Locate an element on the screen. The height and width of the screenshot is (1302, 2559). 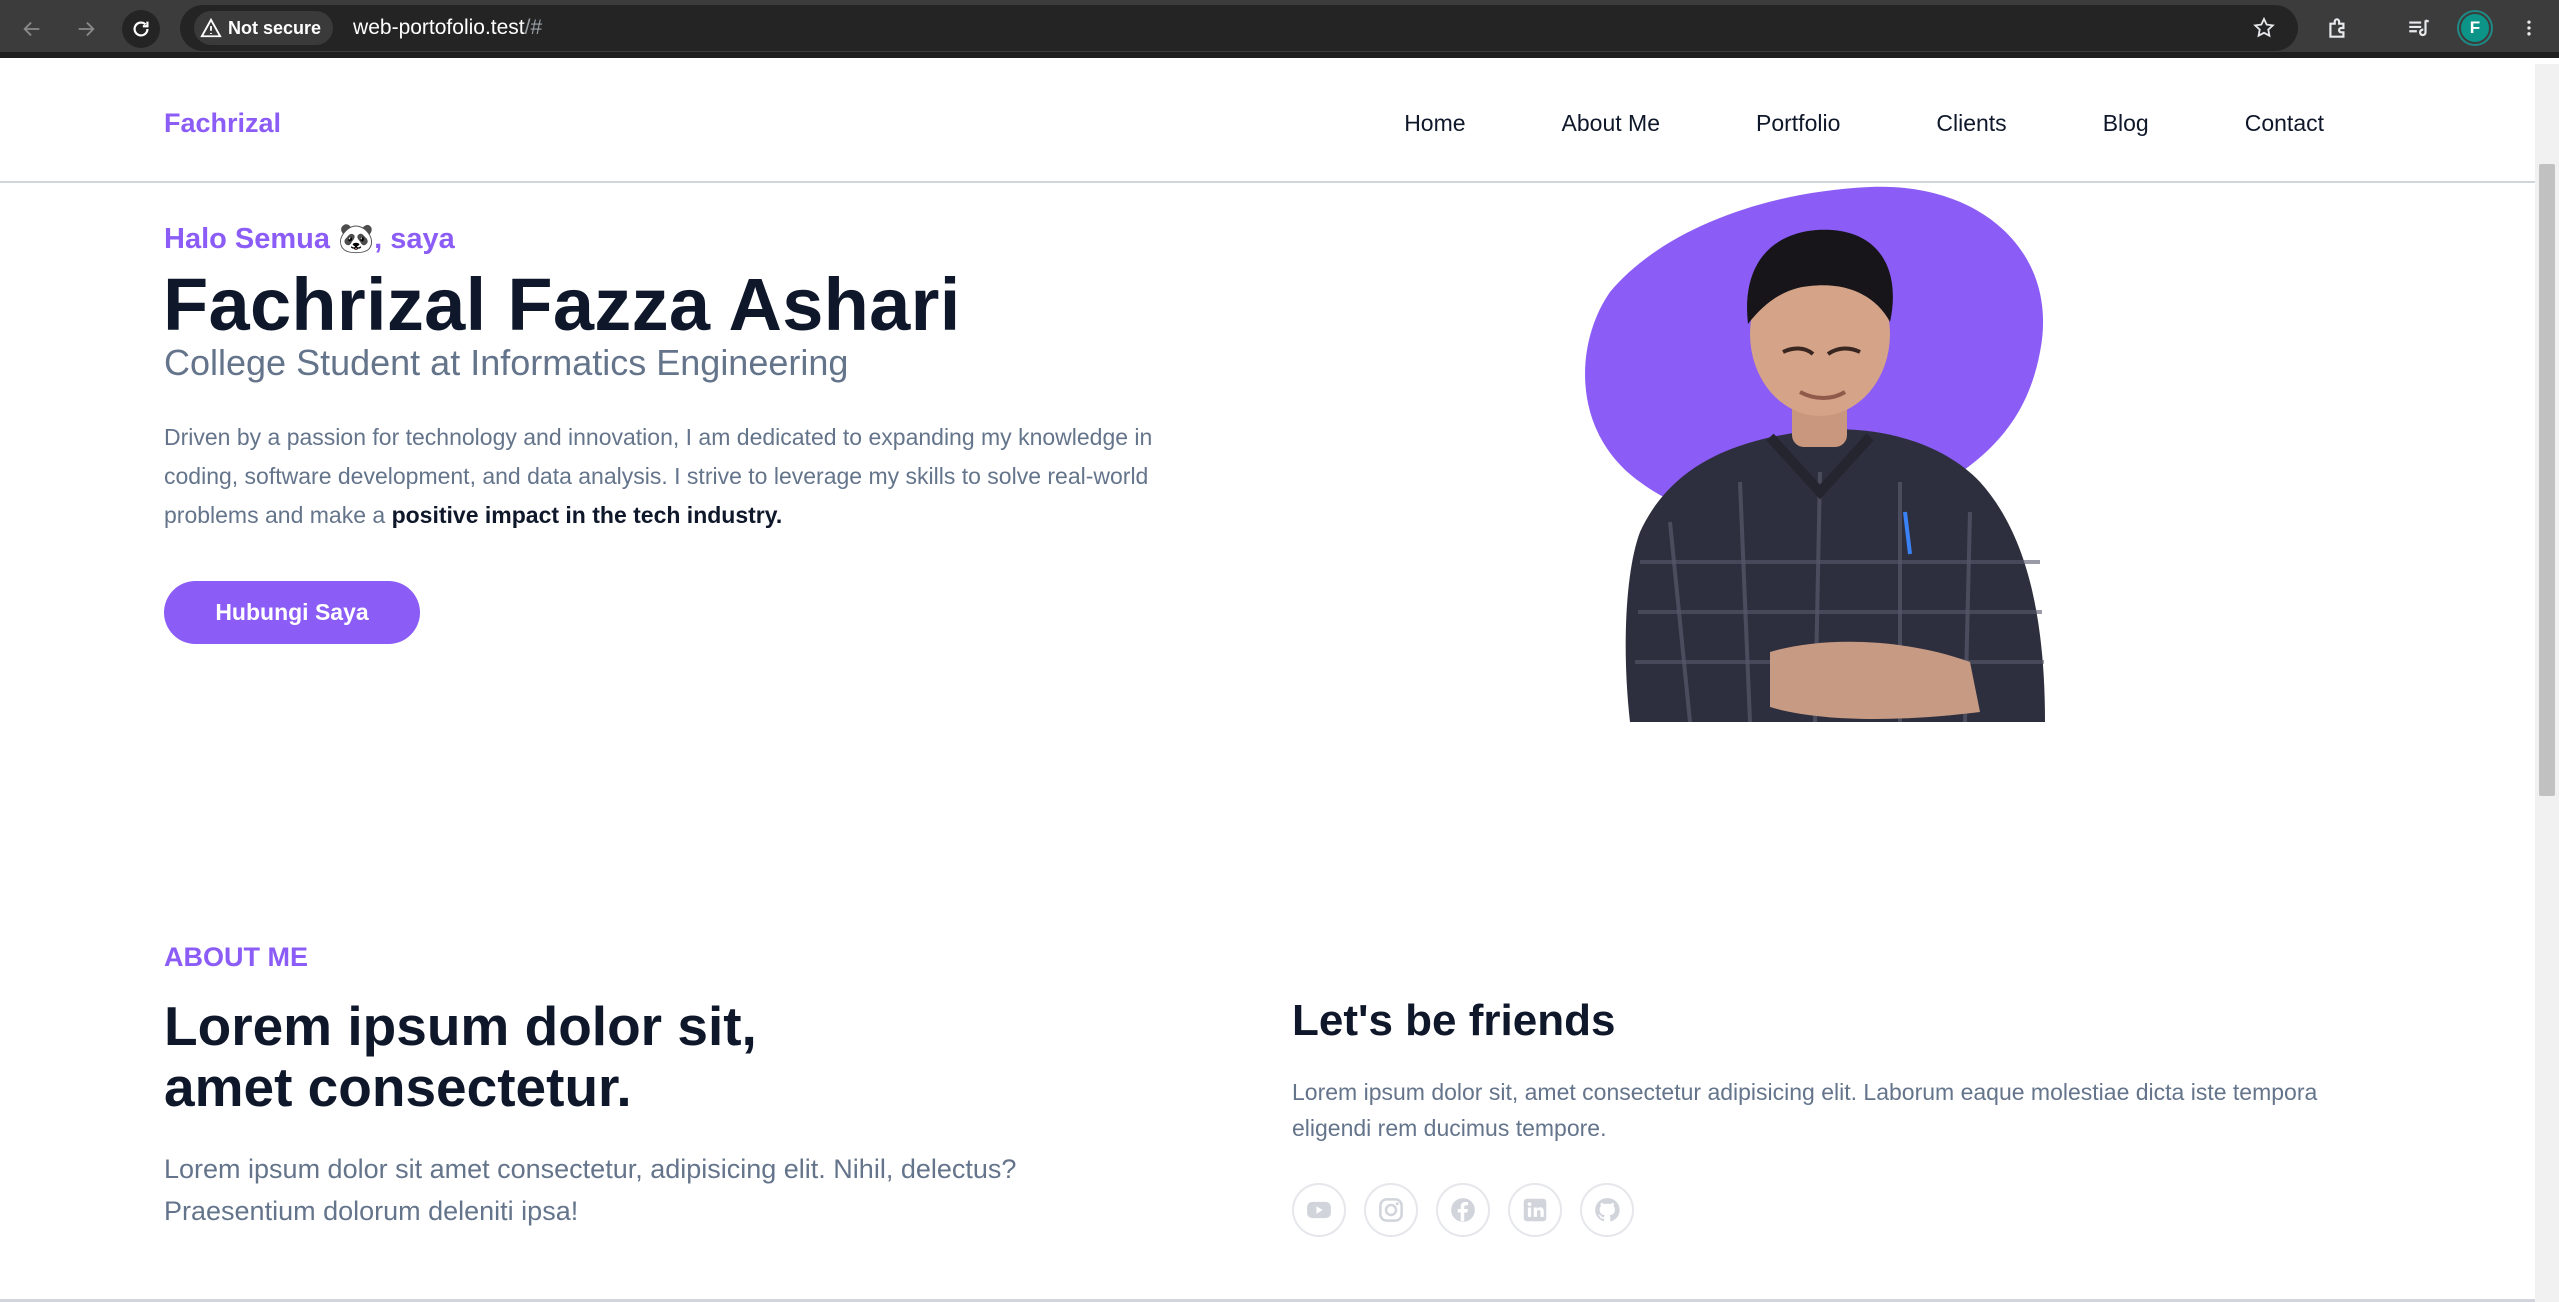
url-host: web-portofolio.test is located at coordinates (439, 27).